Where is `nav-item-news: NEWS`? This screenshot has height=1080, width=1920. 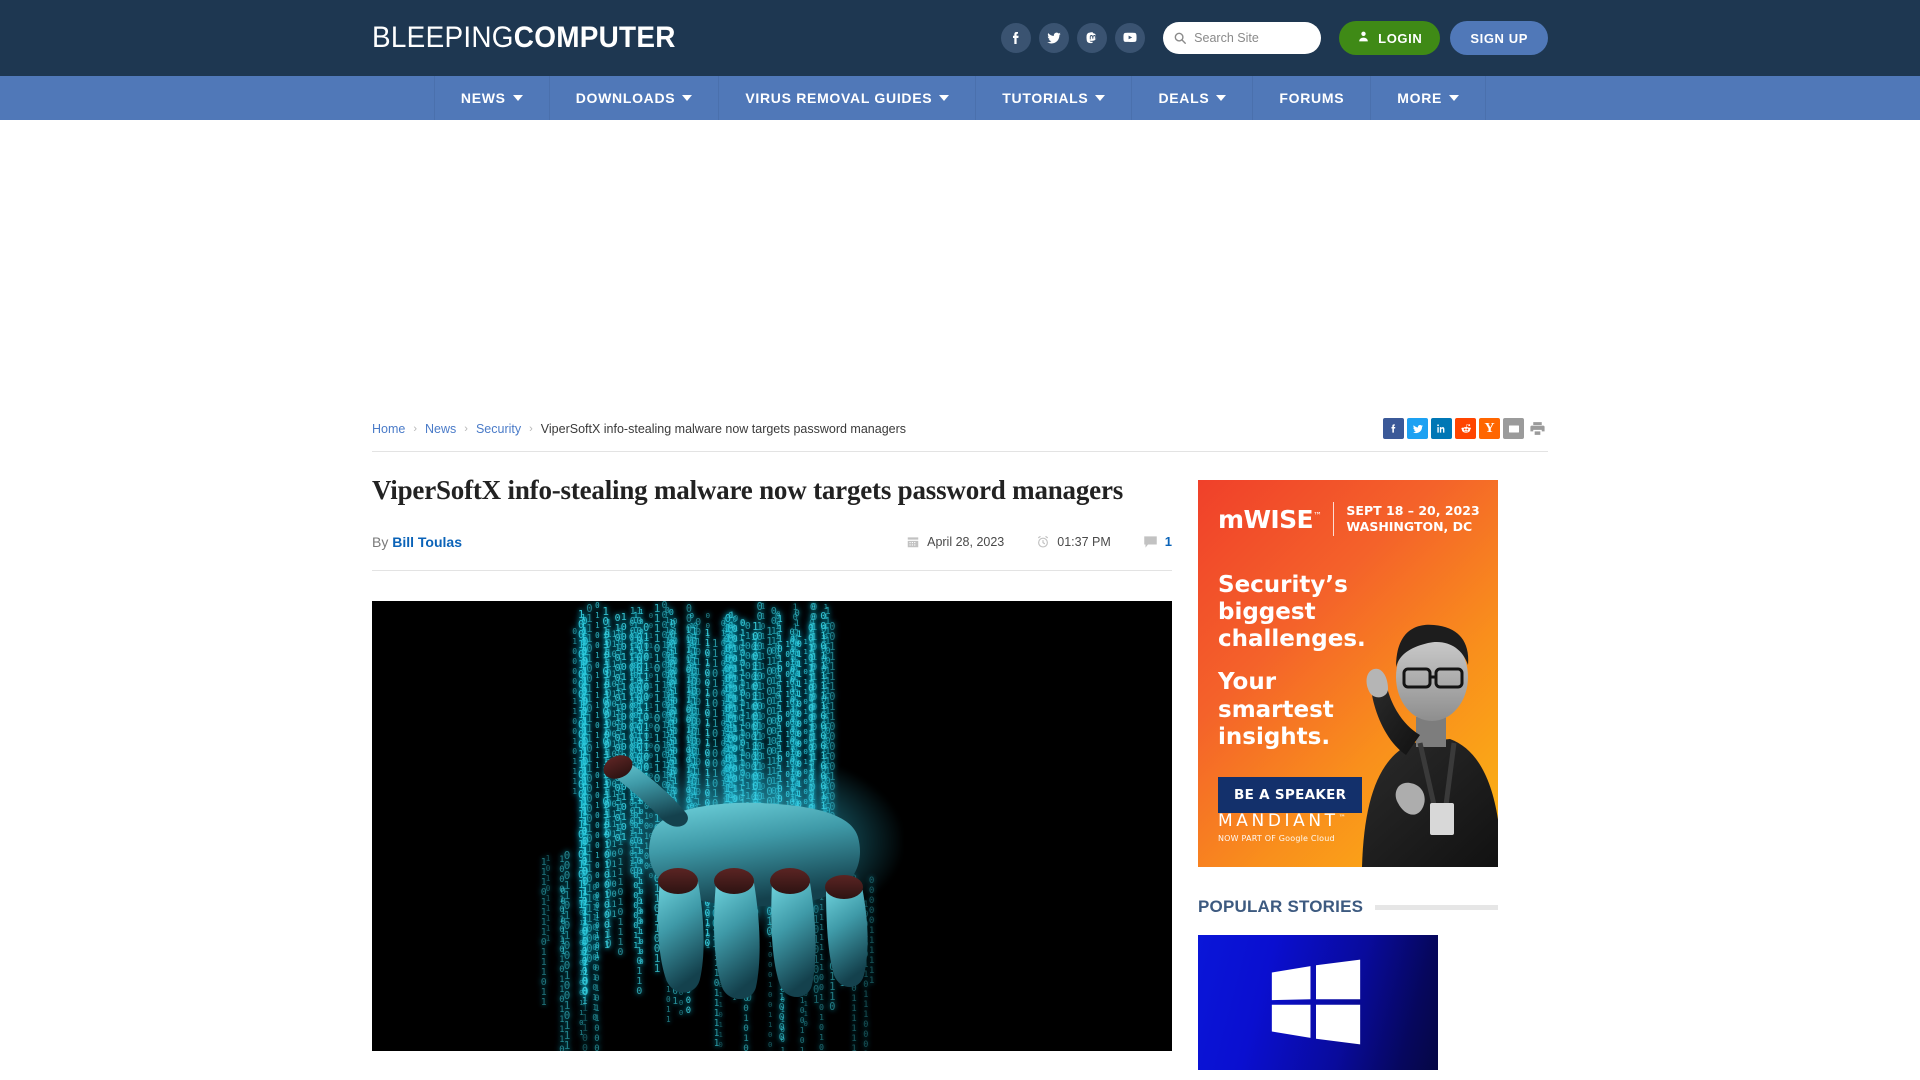 nav-item-news: NEWS is located at coordinates (491, 98).